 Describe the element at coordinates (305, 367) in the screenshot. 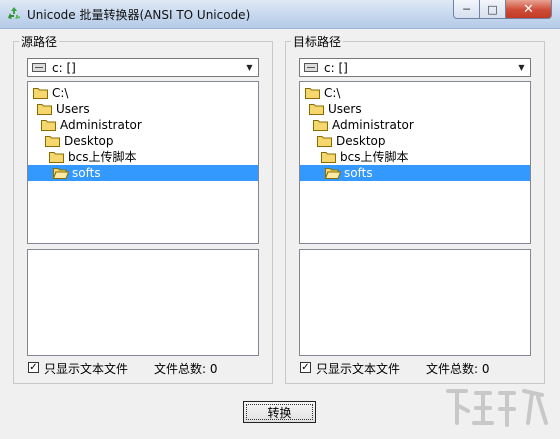

I see `target-text-only-checkbox: ✓` at that location.